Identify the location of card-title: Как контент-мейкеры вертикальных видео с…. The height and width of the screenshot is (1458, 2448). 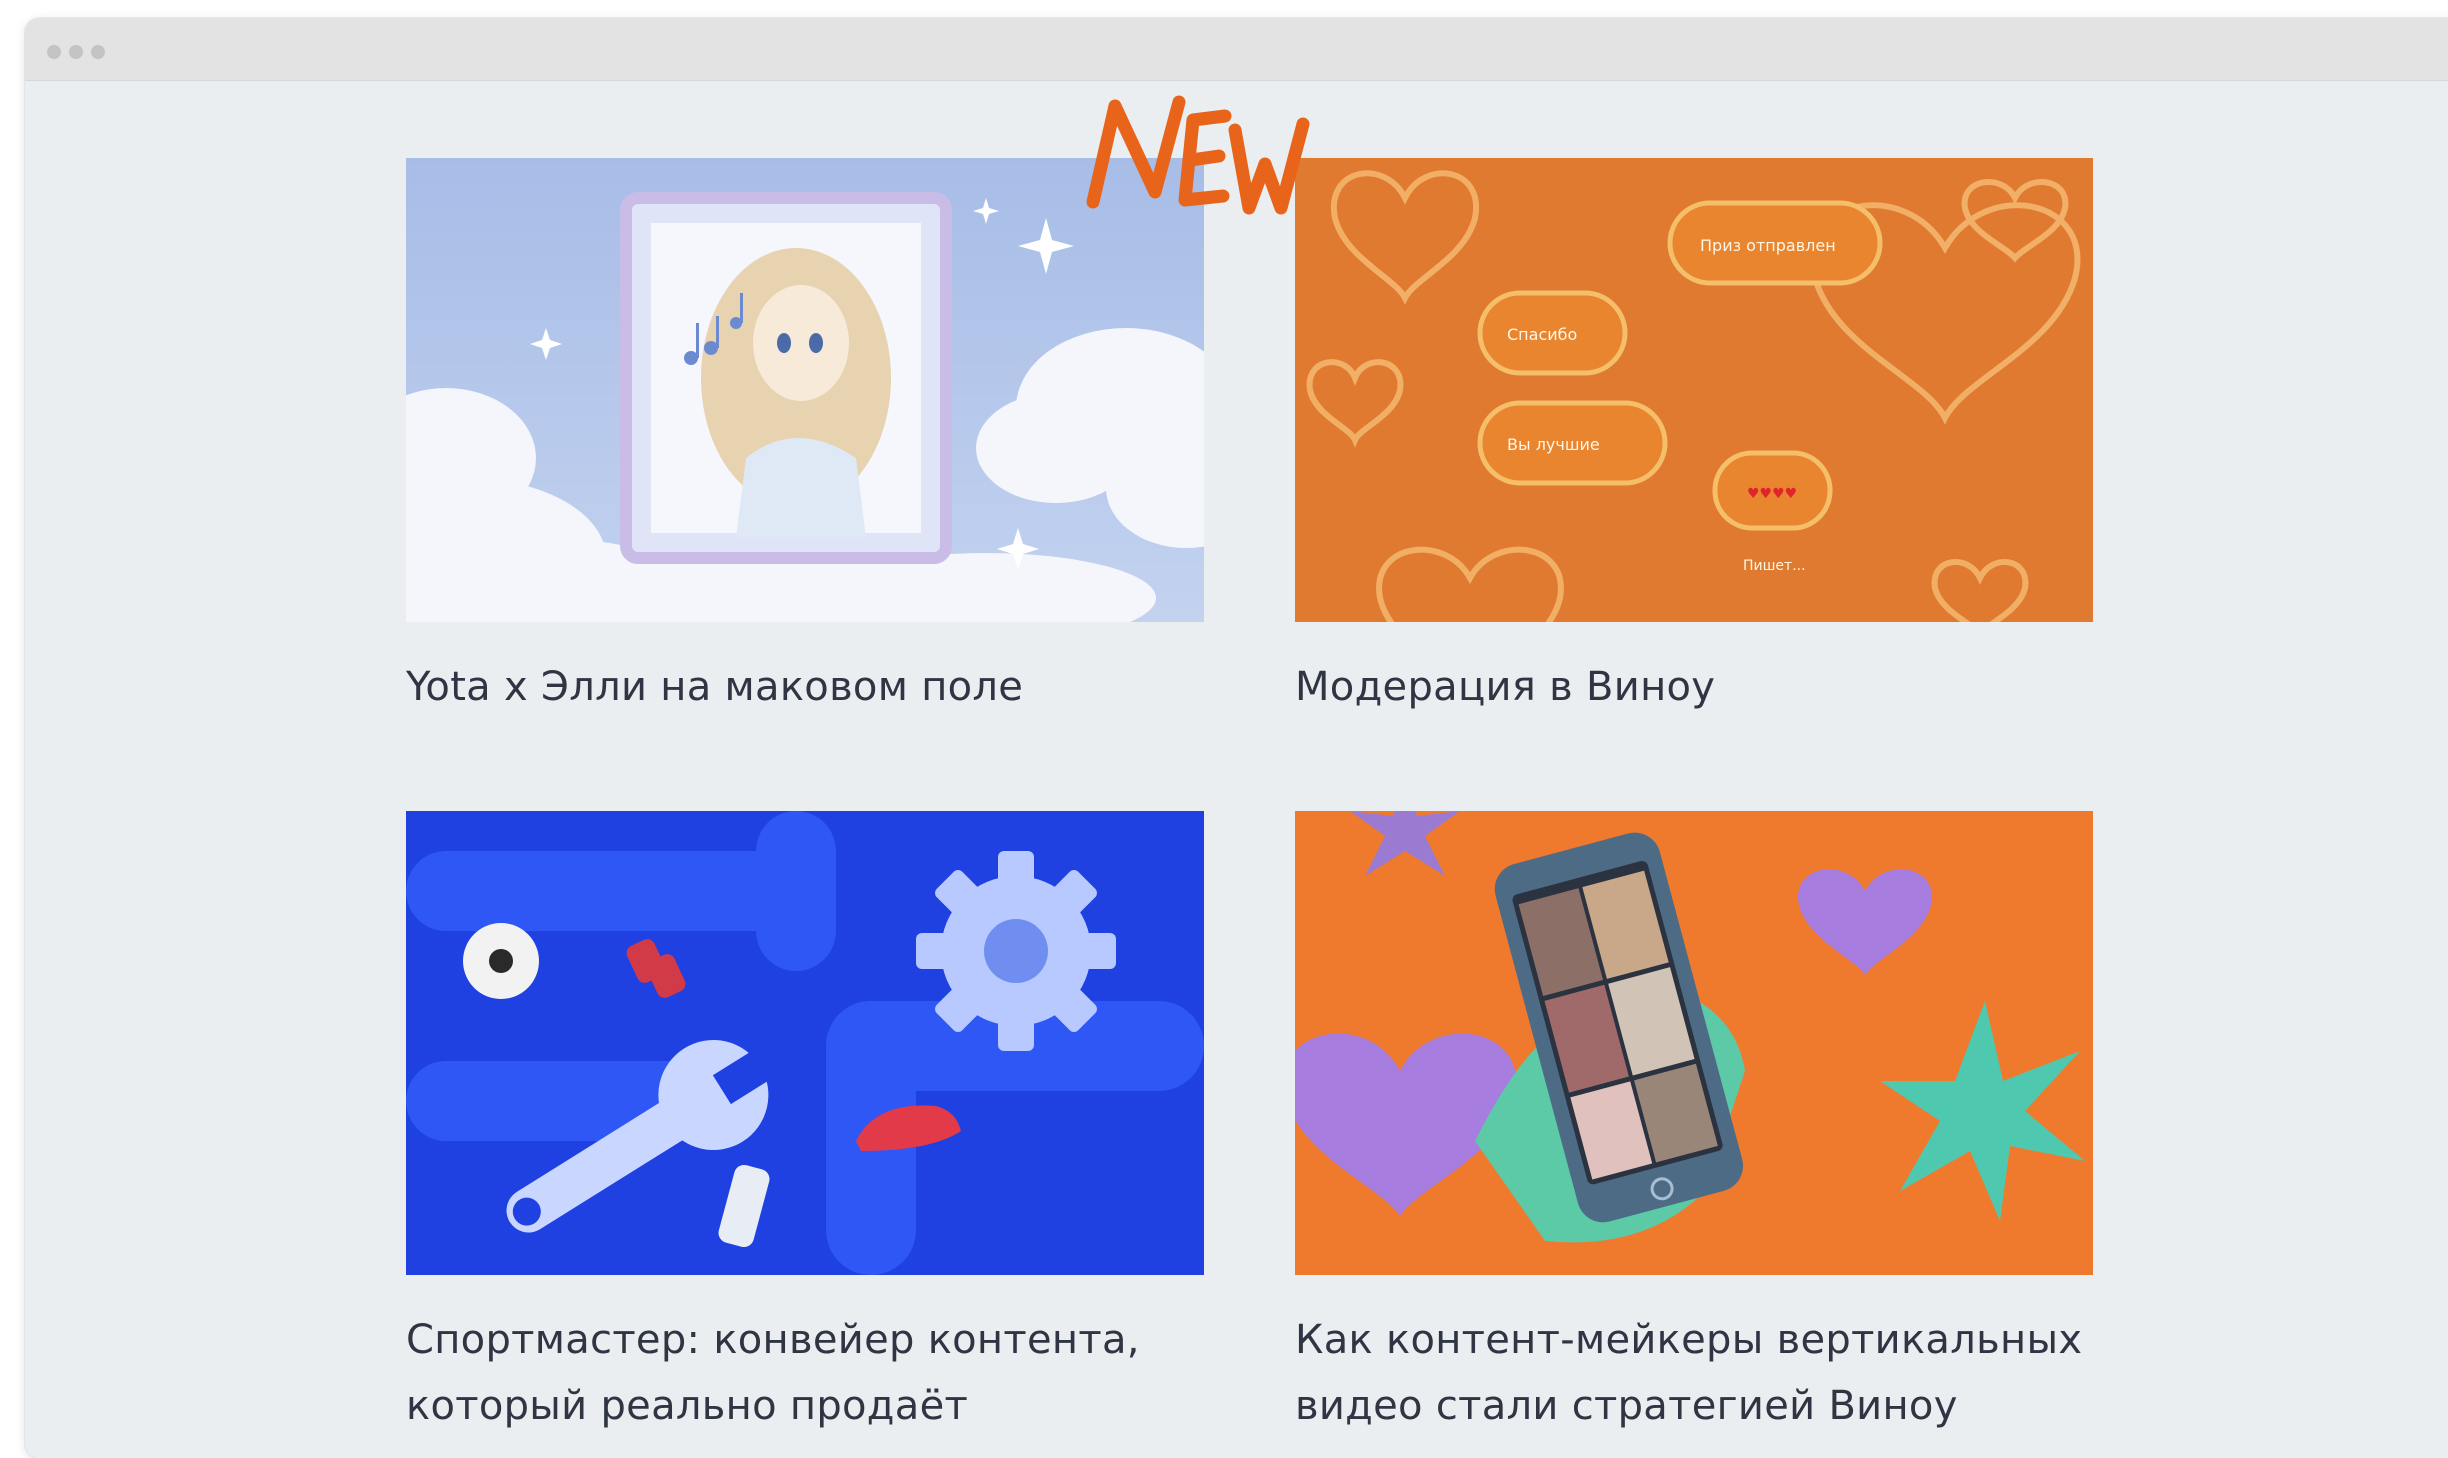
(1705, 1373).